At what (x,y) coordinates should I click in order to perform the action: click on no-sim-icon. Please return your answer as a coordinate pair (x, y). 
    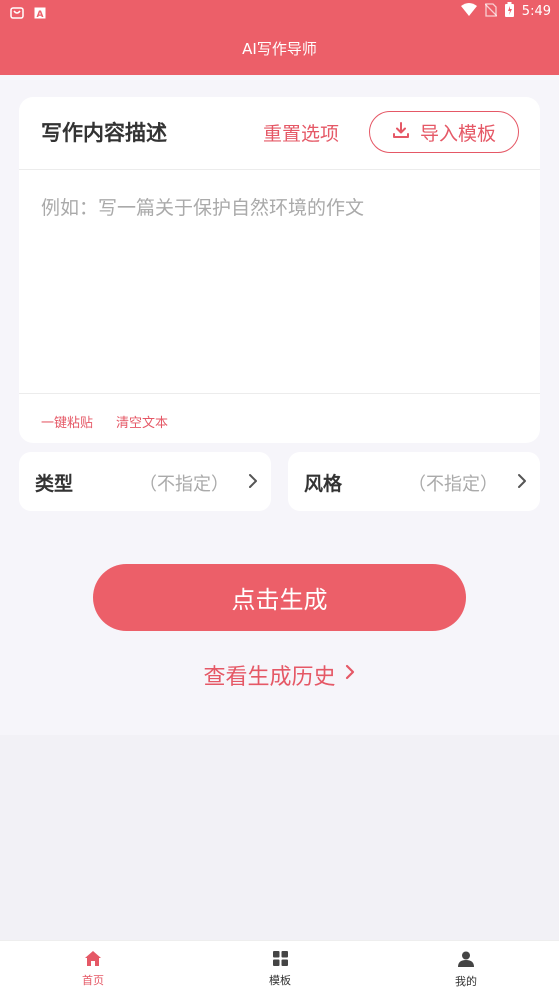
    Looking at the image, I should click on (491, 11).